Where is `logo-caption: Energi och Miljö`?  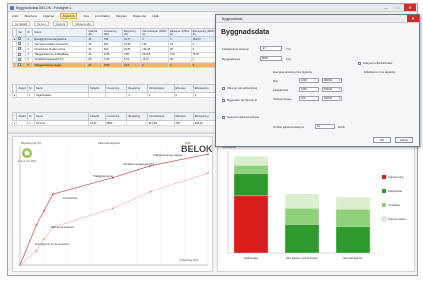
logo-caption: Energi och Miljö is located at coordinates (27, 161).